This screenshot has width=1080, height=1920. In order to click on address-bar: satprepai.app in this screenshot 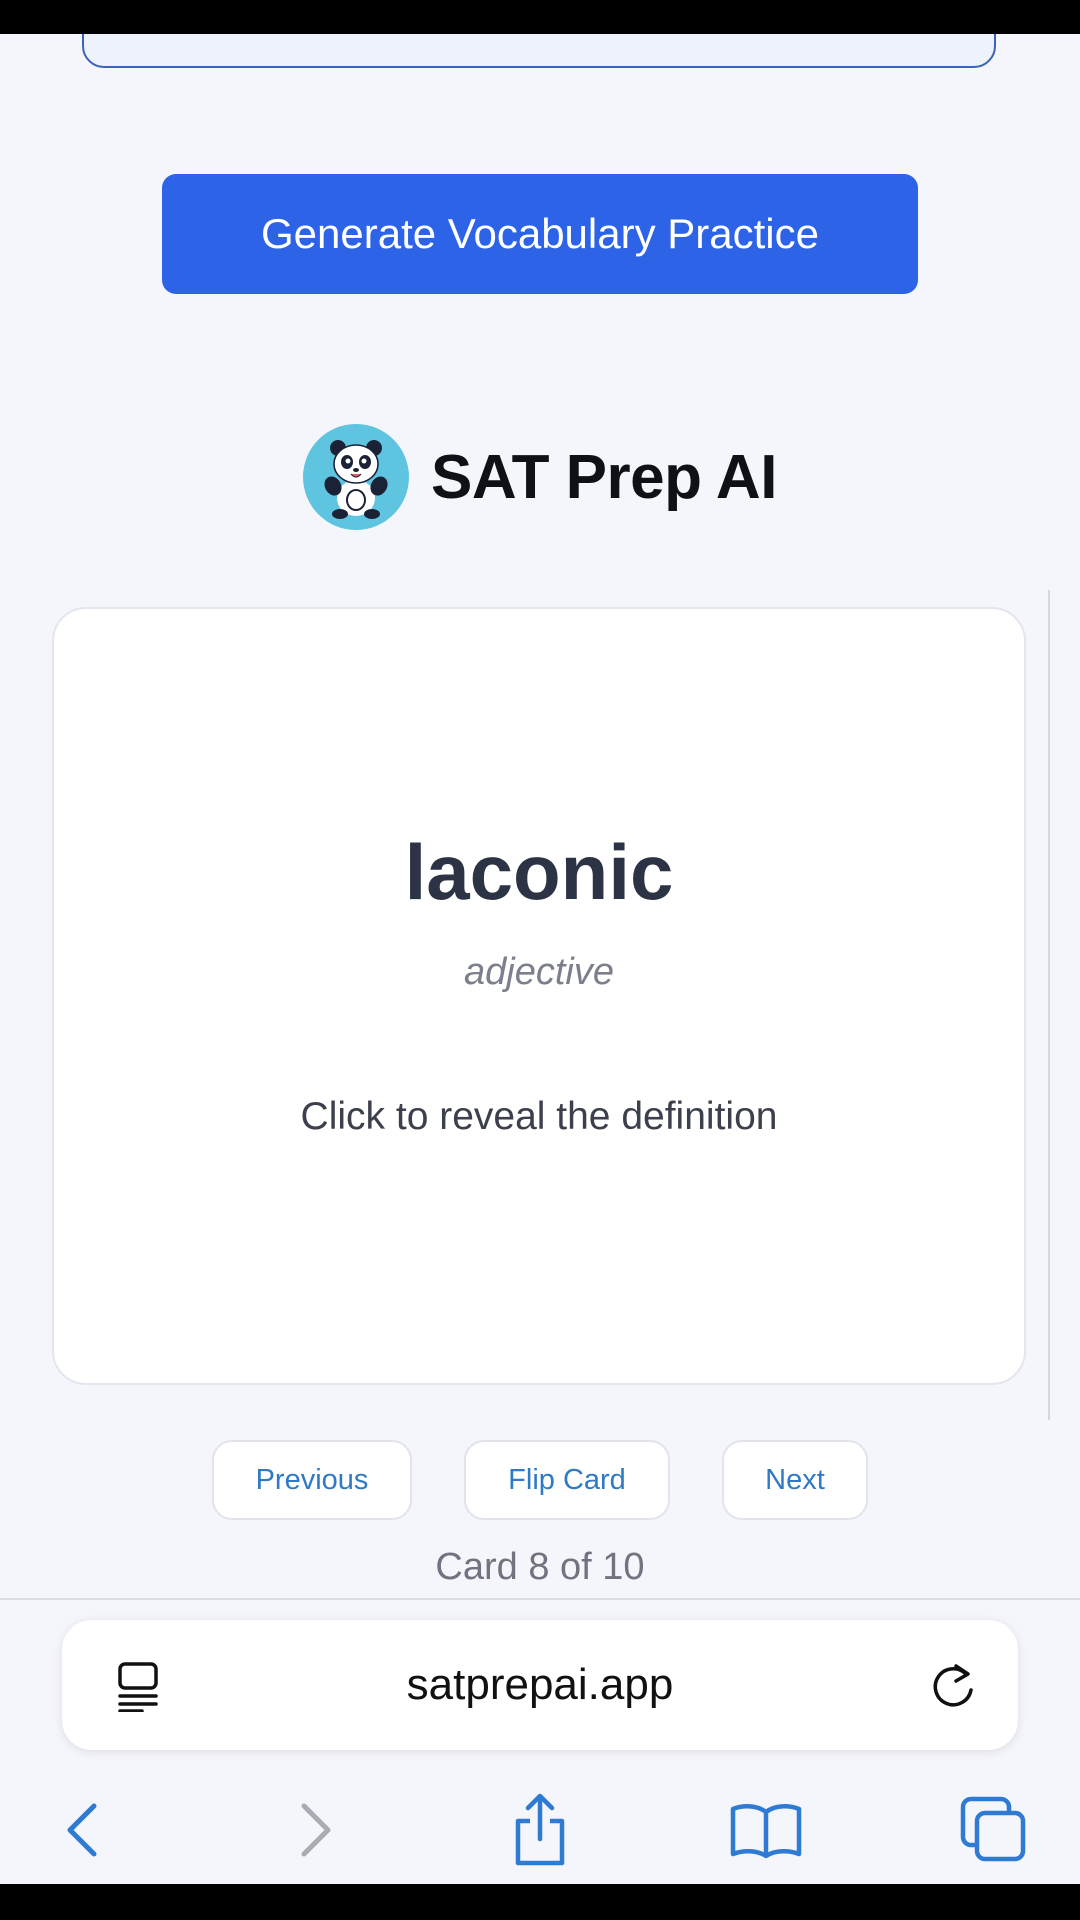, I will do `click(540, 1685)`.